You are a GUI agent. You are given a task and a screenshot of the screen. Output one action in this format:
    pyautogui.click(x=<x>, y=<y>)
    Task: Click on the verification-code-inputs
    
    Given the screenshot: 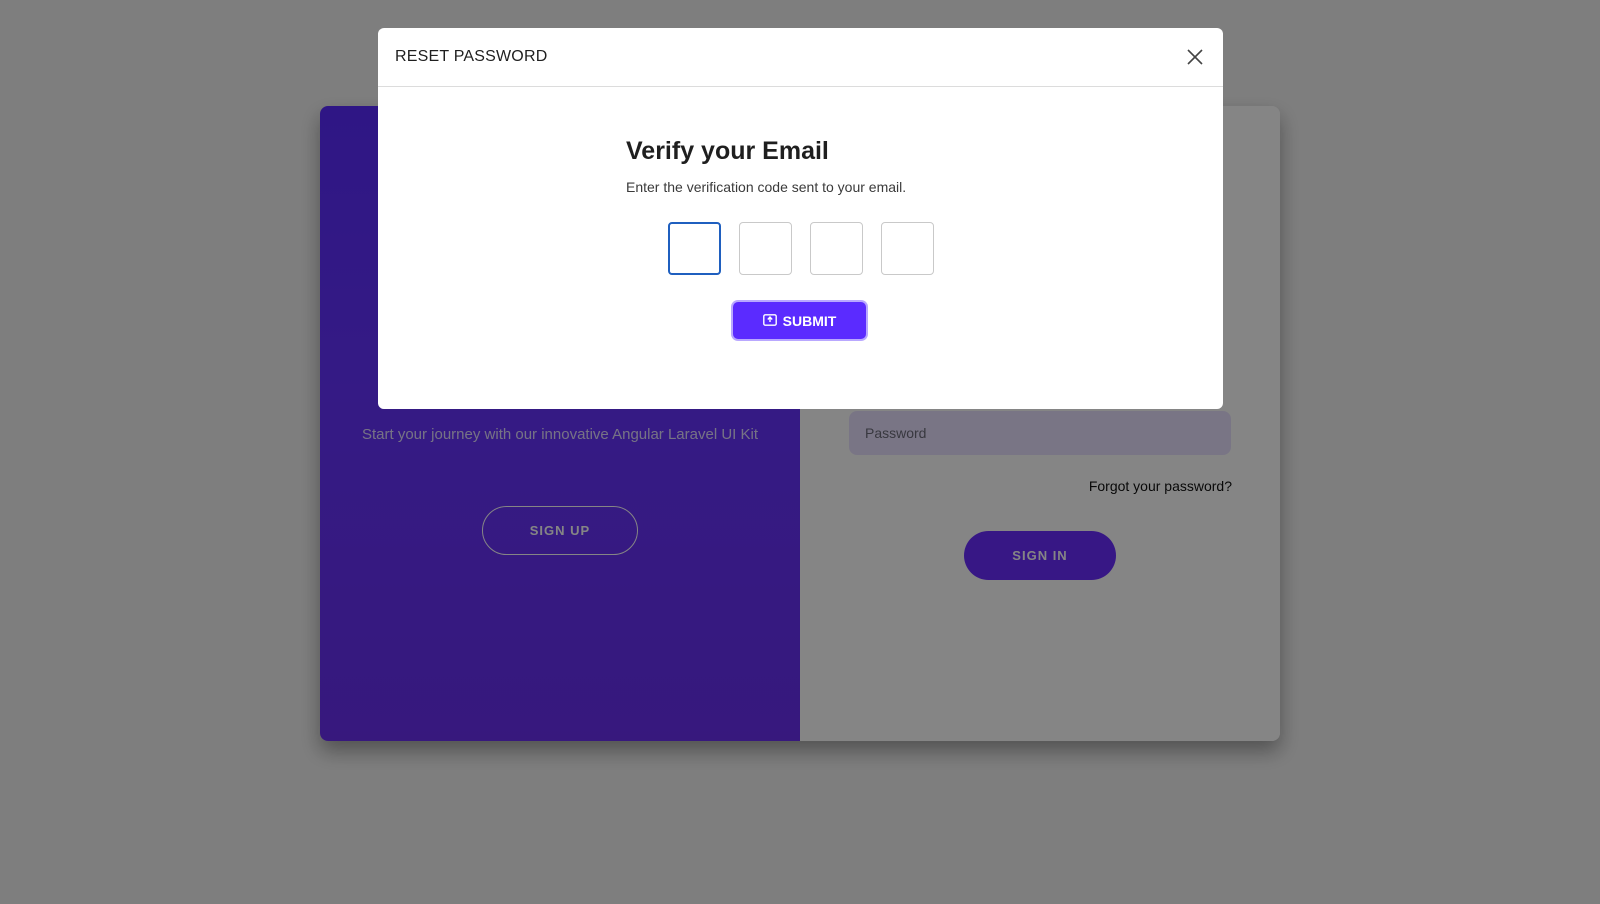 What is the action you would take?
    pyautogui.click(x=801, y=248)
    